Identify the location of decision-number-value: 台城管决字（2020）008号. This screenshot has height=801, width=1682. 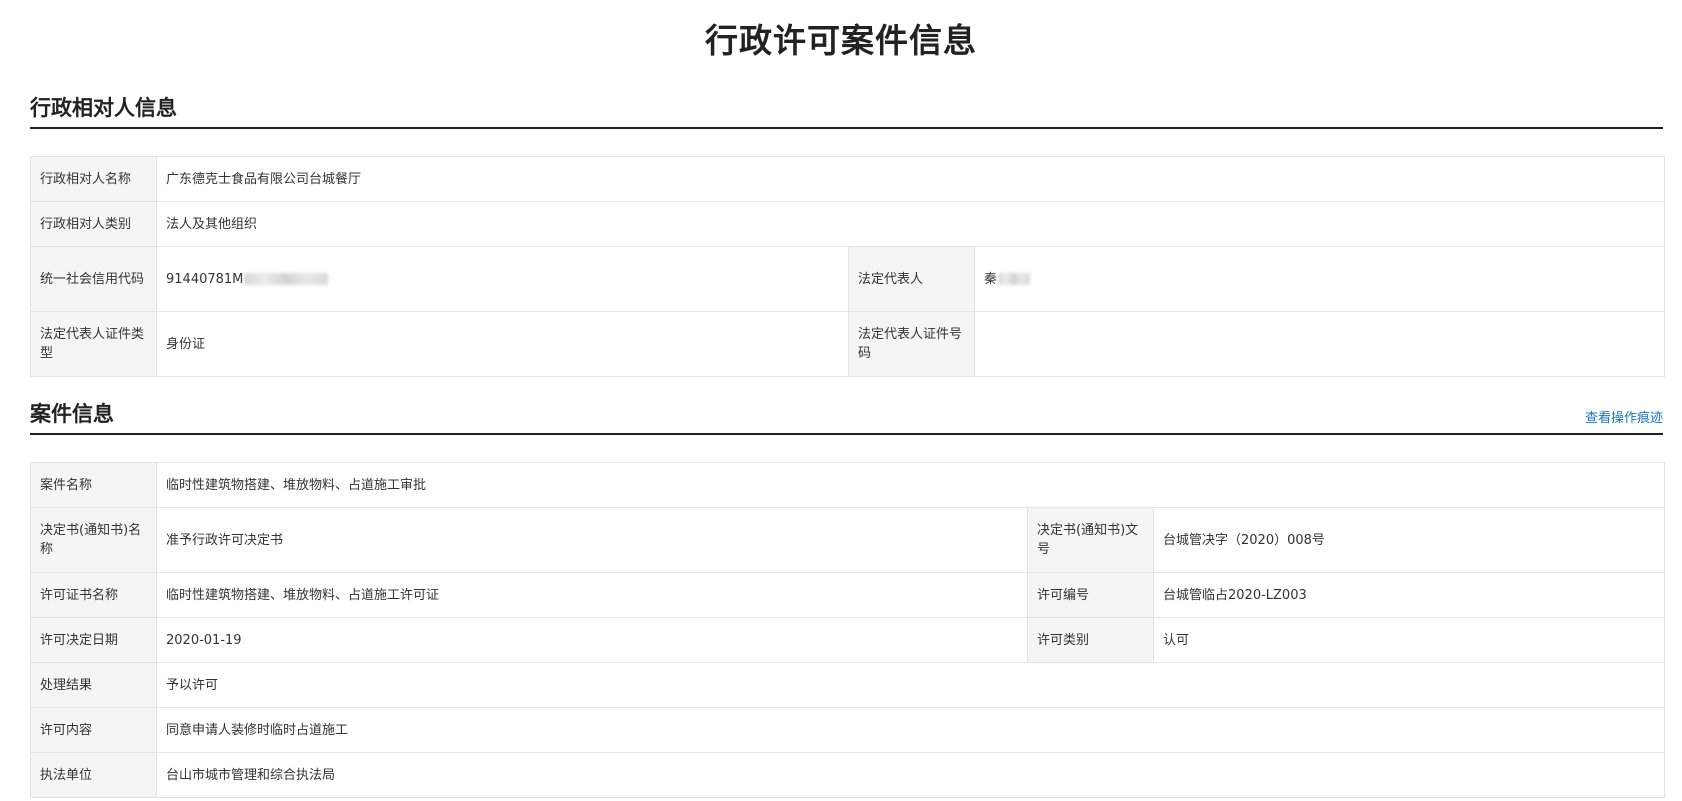
(1409, 540).